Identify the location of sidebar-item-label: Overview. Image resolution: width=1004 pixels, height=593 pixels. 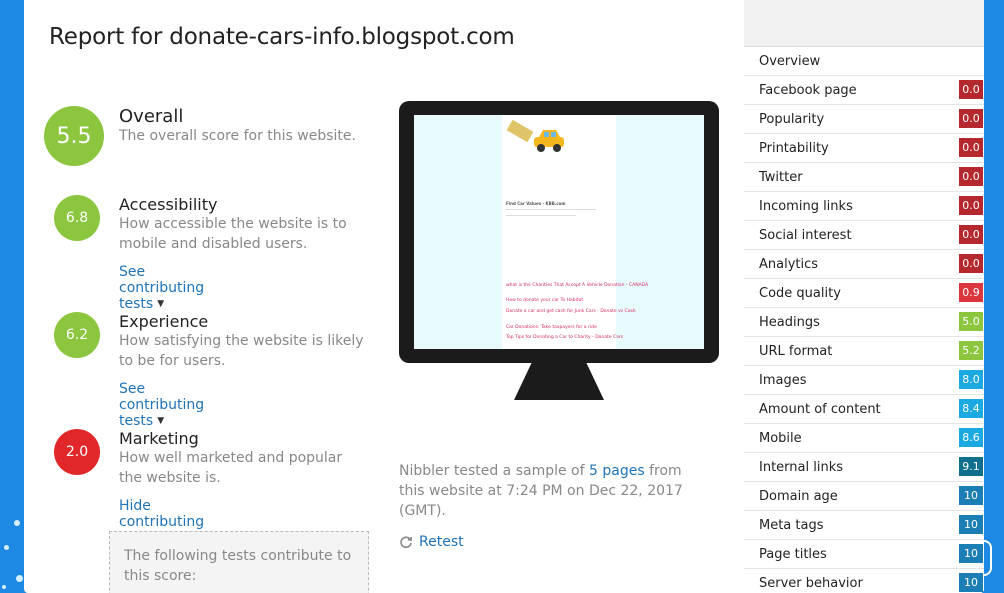
(790, 61).